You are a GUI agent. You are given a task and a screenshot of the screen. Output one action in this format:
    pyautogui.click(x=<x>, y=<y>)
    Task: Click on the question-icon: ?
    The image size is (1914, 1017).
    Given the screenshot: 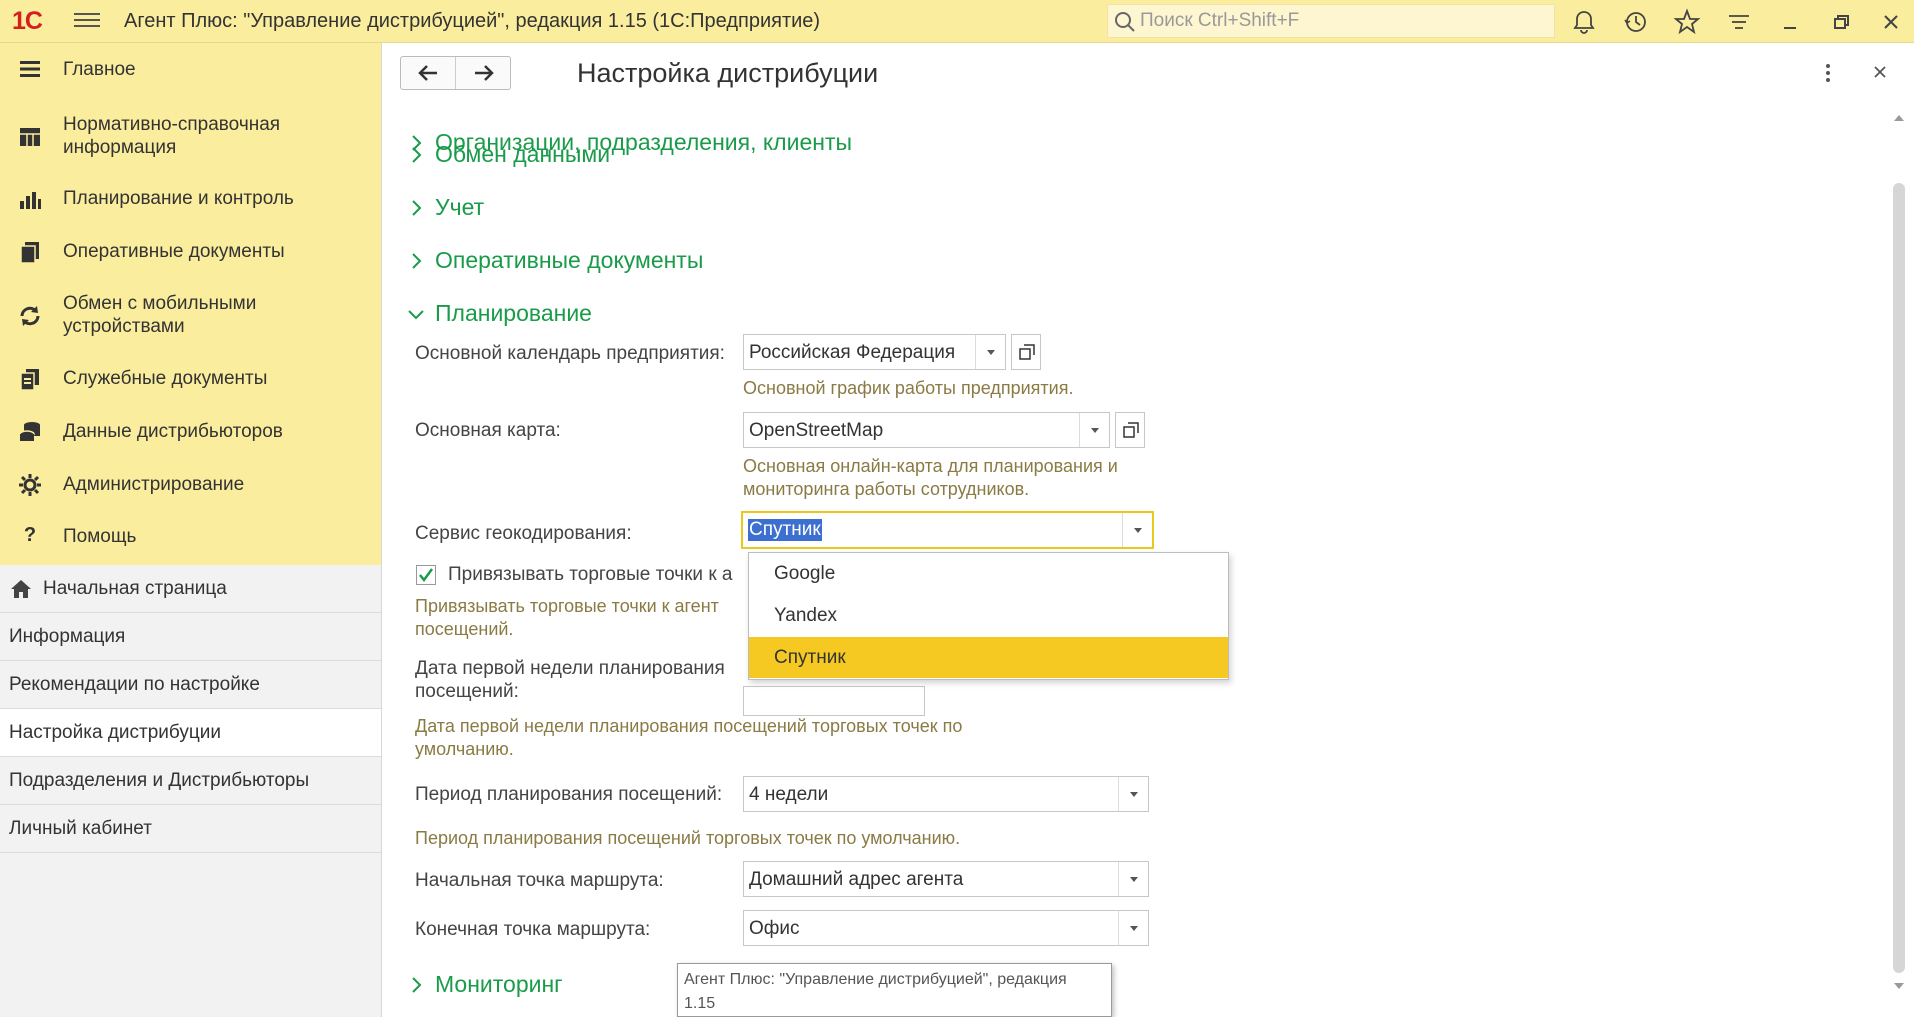 What is the action you would take?
    pyautogui.click(x=30, y=535)
    